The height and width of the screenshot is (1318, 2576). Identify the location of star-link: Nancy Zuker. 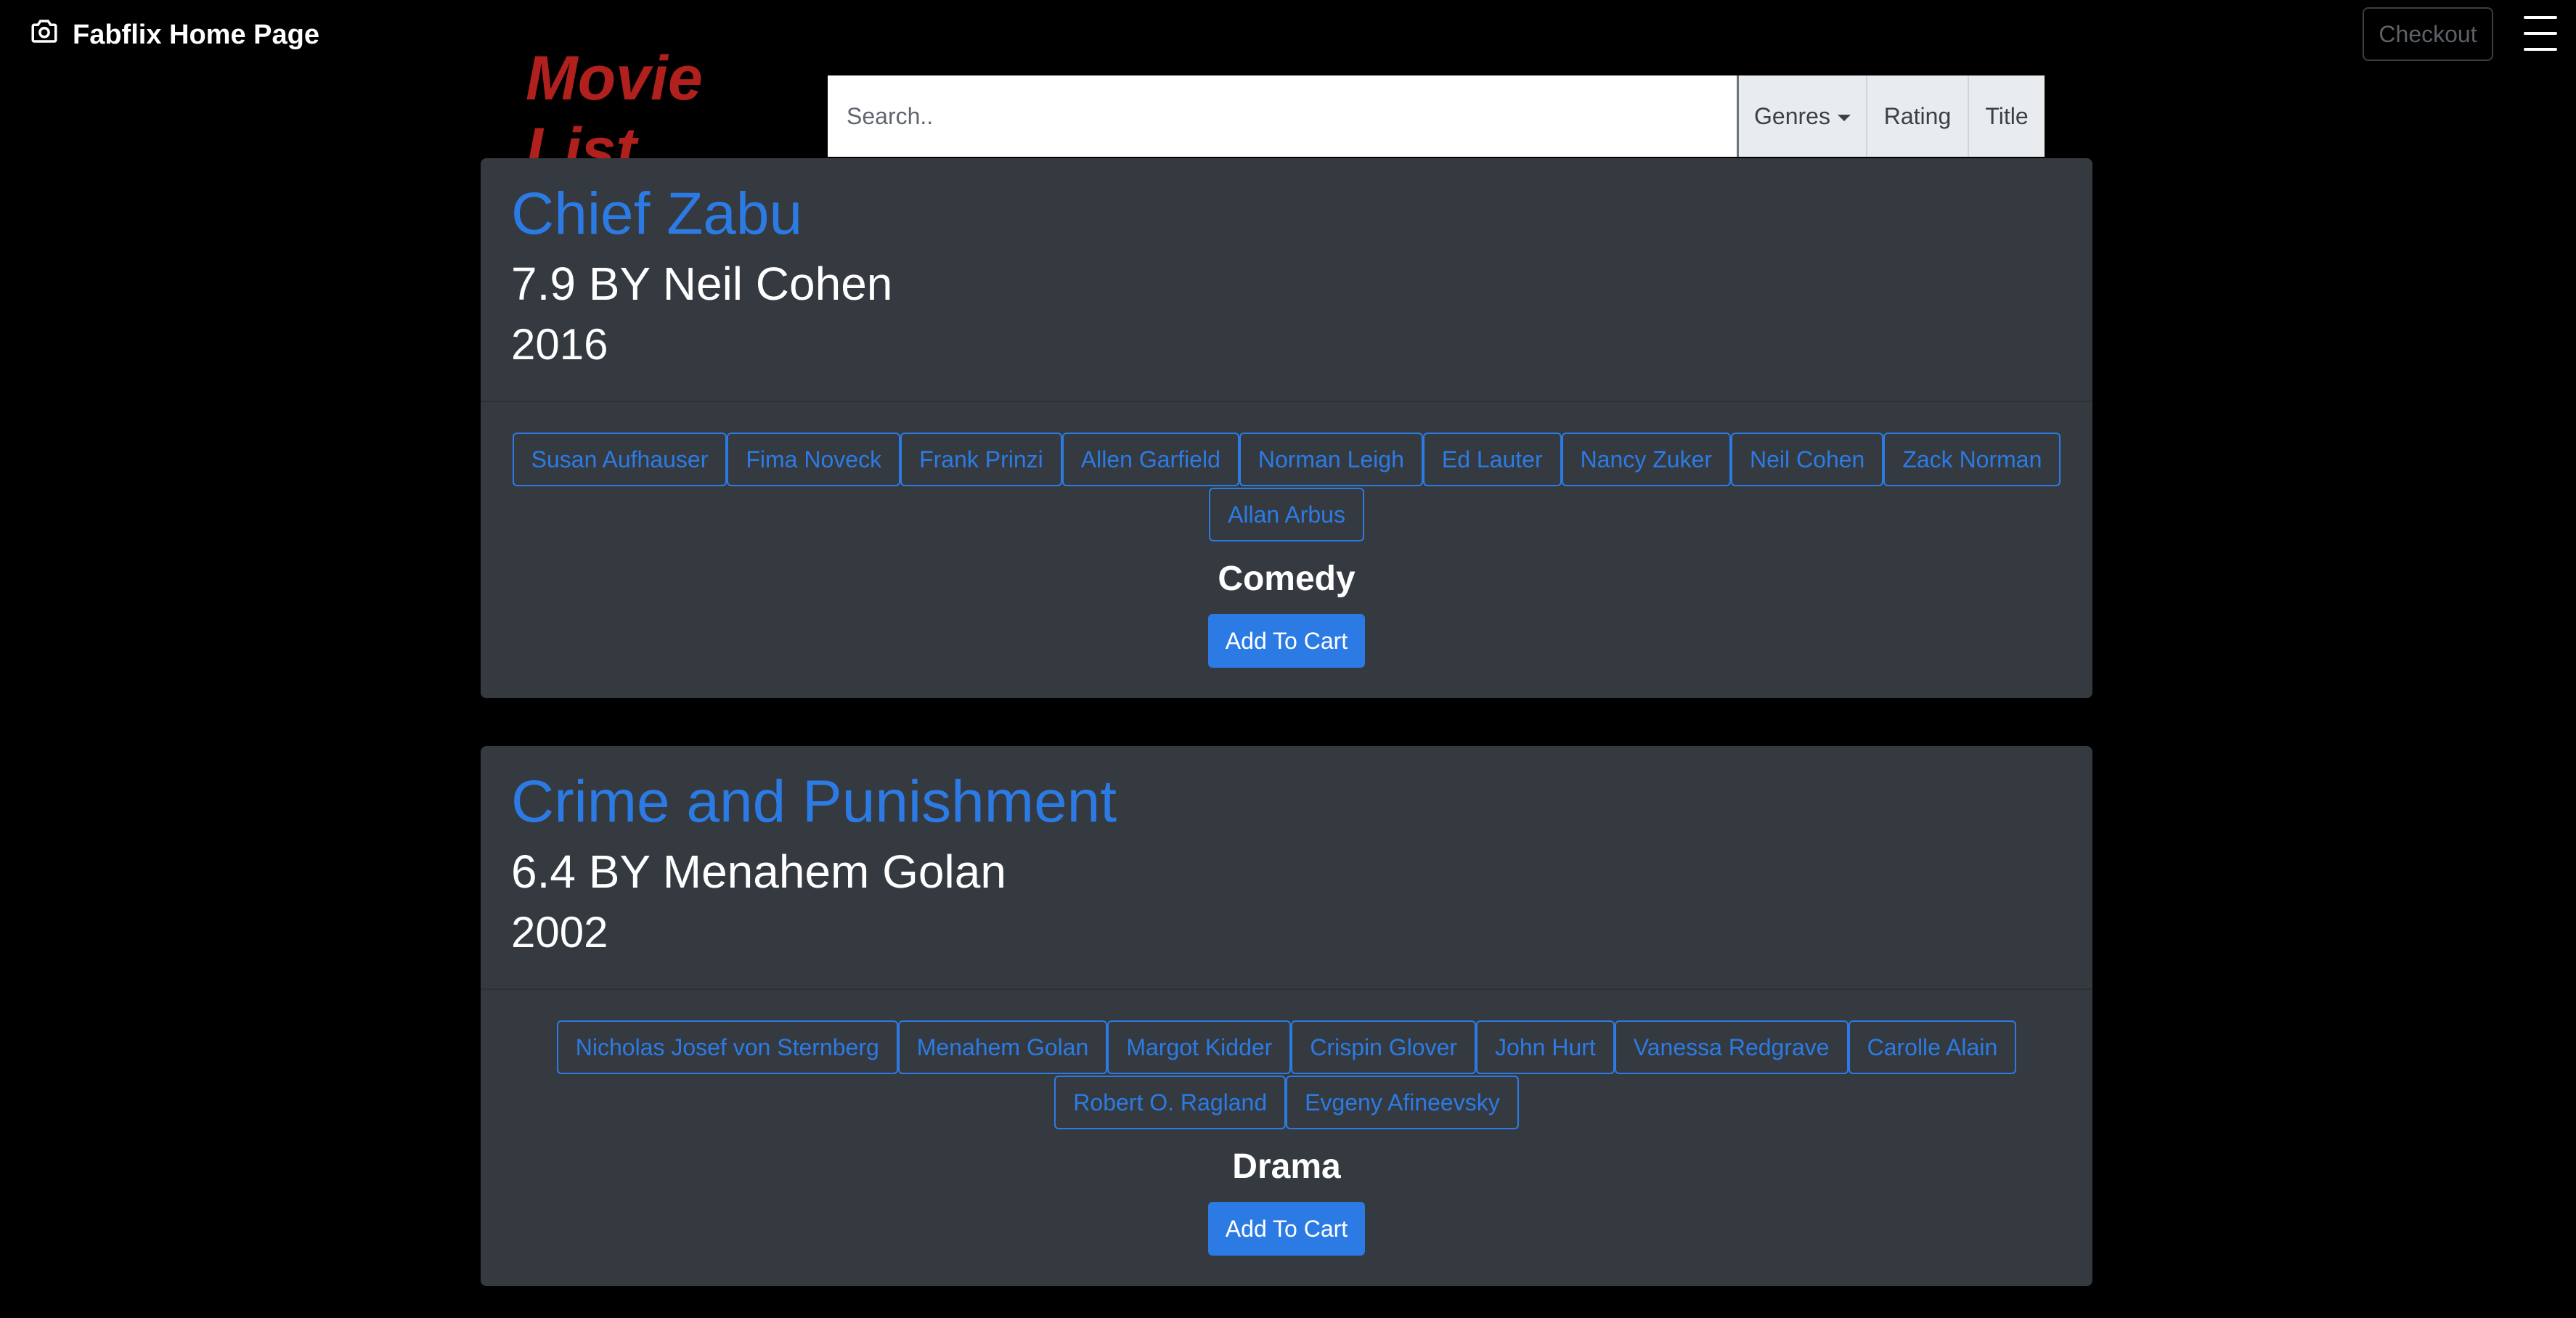
(1646, 459).